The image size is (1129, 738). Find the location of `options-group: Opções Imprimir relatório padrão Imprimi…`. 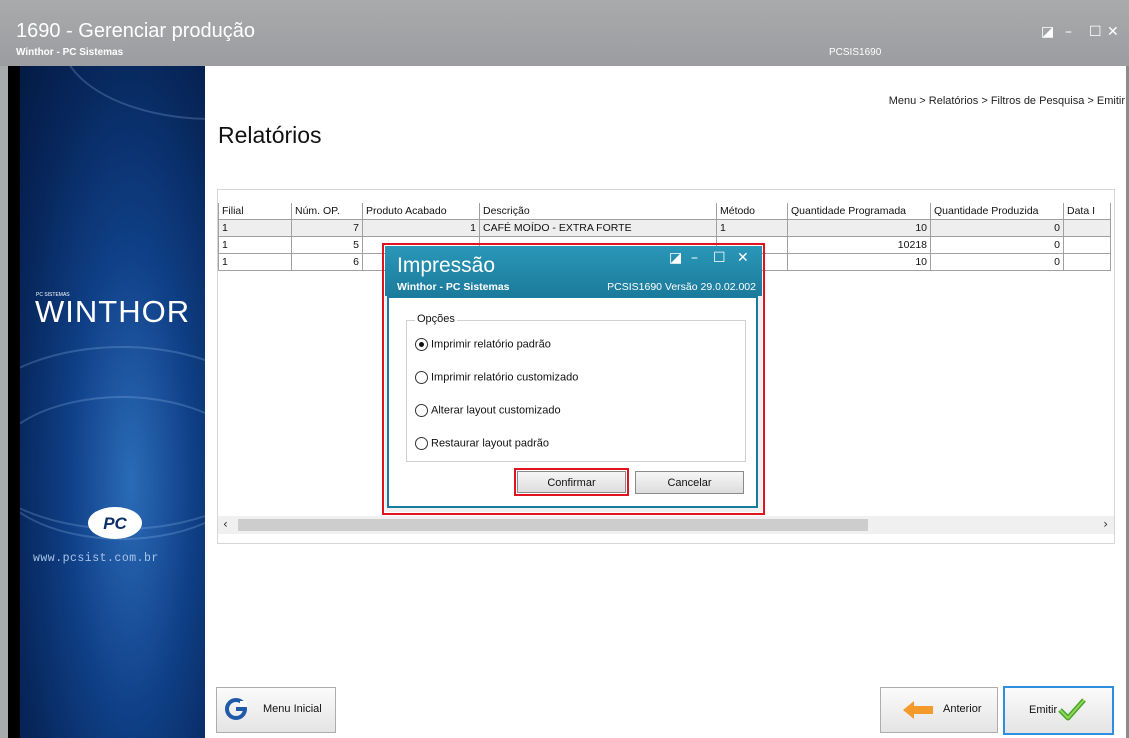

options-group: Opções Imprimir relatório padrão Imprimi… is located at coordinates (576, 387).